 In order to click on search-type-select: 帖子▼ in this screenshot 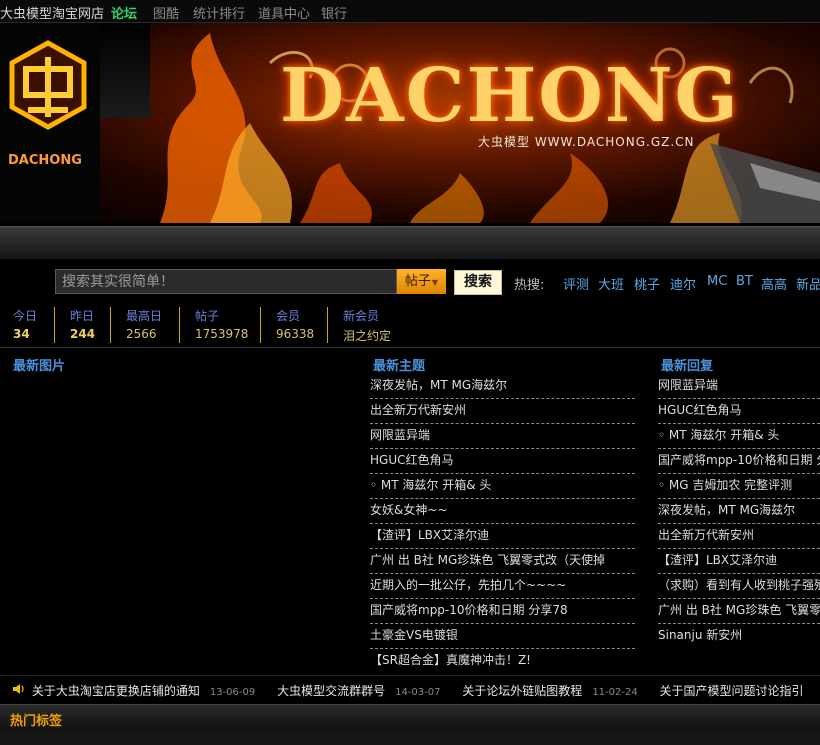, I will do `click(421, 281)`.